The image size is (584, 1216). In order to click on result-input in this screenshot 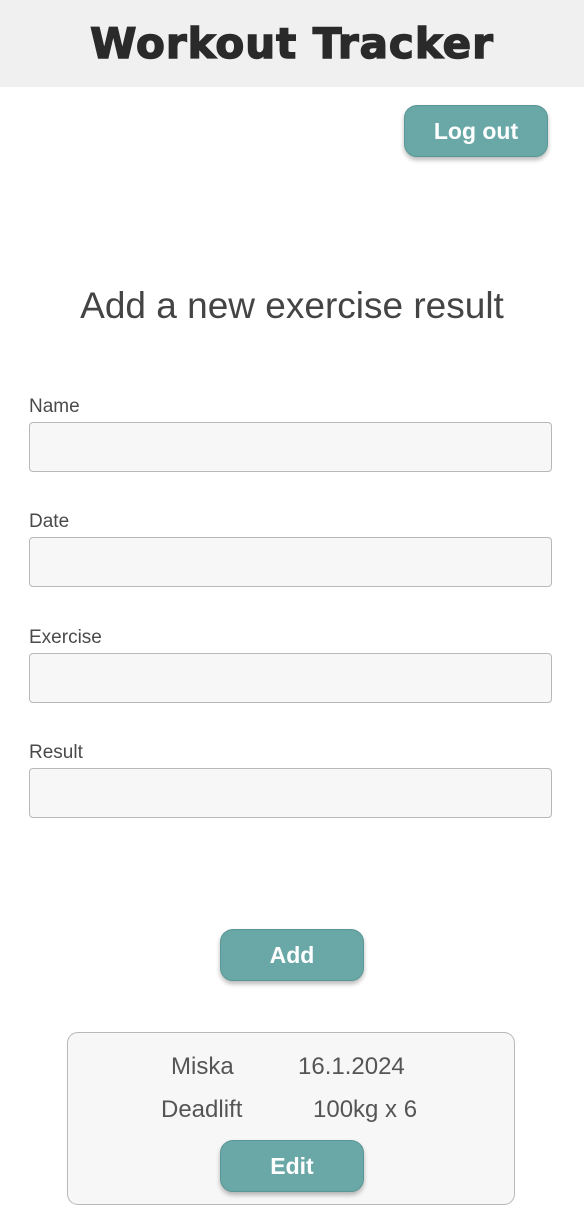, I will do `click(290, 793)`.